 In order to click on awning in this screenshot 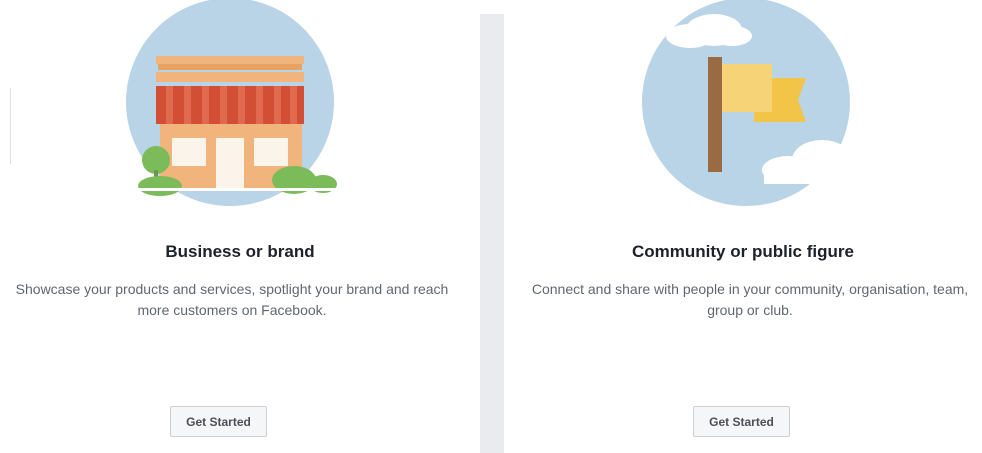, I will do `click(230, 105)`.